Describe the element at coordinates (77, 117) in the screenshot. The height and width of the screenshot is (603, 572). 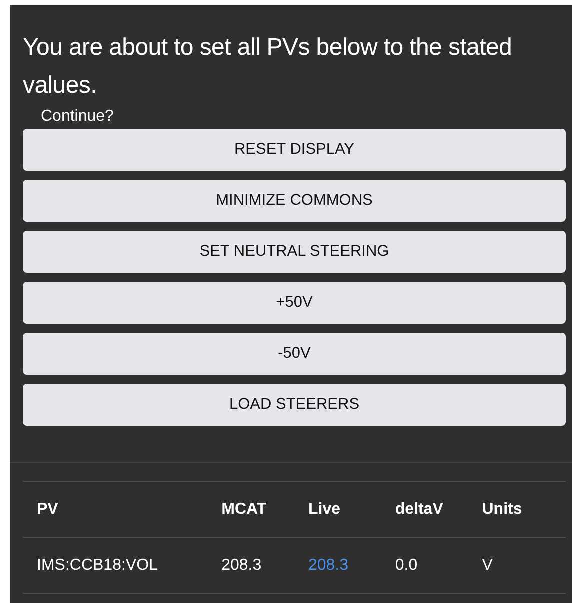
I see `continue-prompt: Continue?` at that location.